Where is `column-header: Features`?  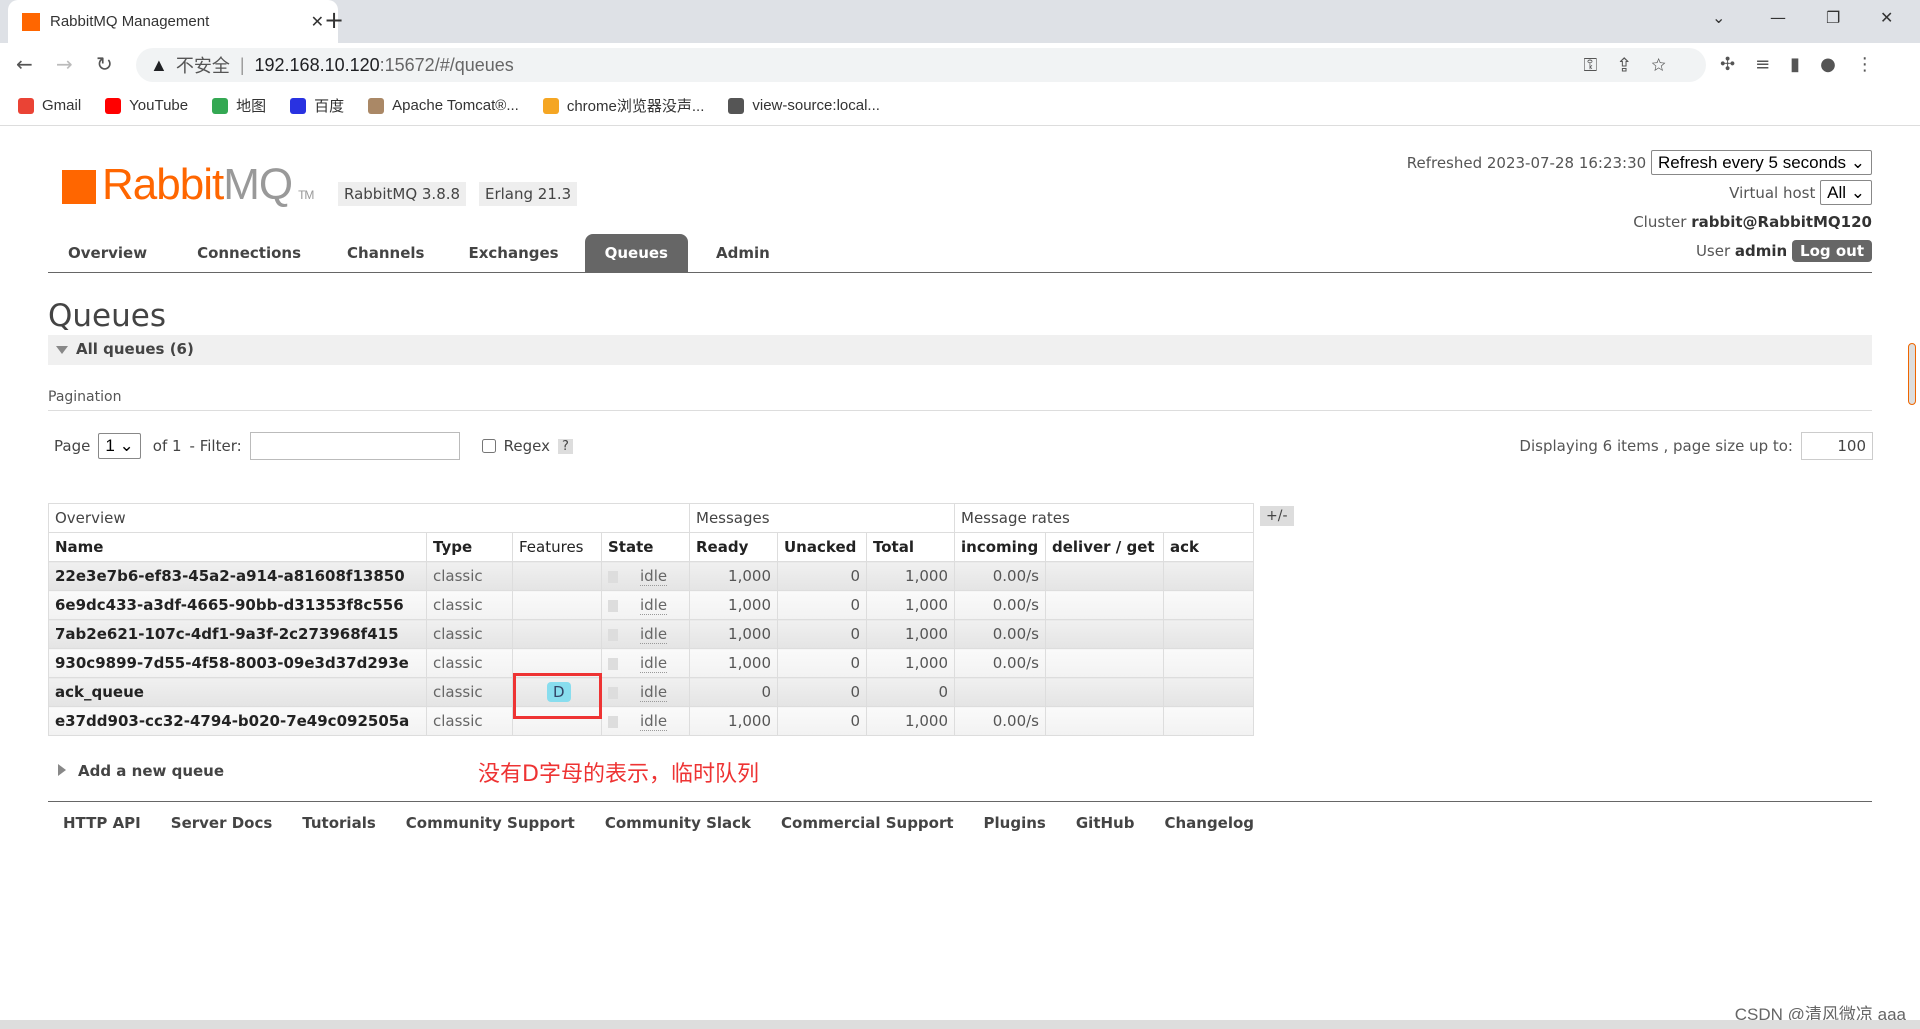
column-header: Features is located at coordinates (557, 547).